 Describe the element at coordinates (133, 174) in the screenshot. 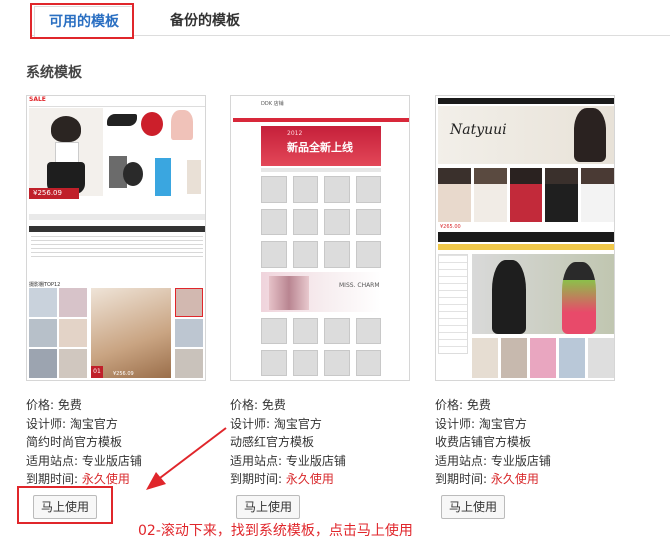

I see `preview-watch-black` at that location.